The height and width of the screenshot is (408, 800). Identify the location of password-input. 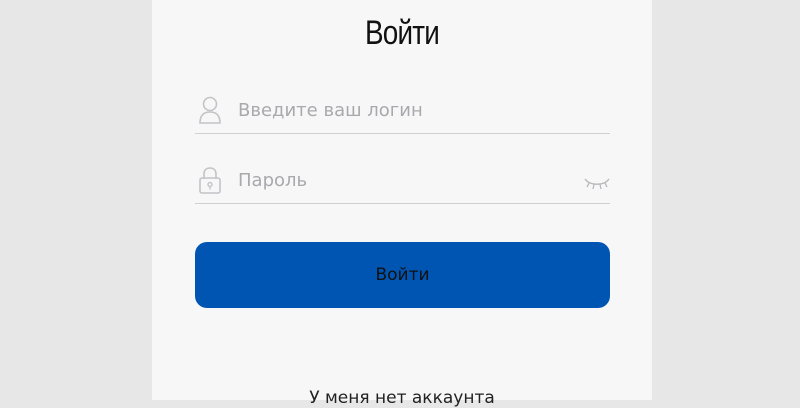
(403, 180).